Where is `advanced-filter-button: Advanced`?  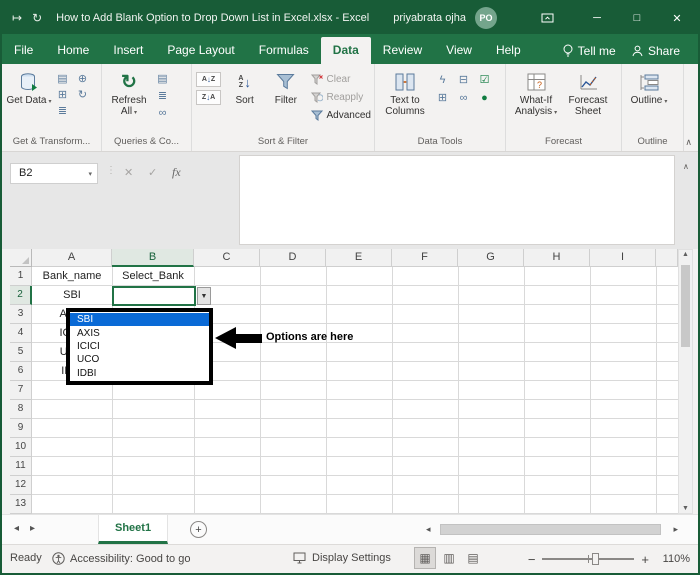 advanced-filter-button: Advanced is located at coordinates (340, 115).